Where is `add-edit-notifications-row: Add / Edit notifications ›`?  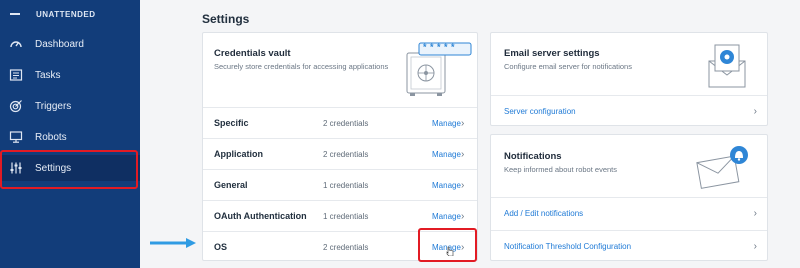 add-edit-notifications-row: Add / Edit notifications › is located at coordinates (629, 212).